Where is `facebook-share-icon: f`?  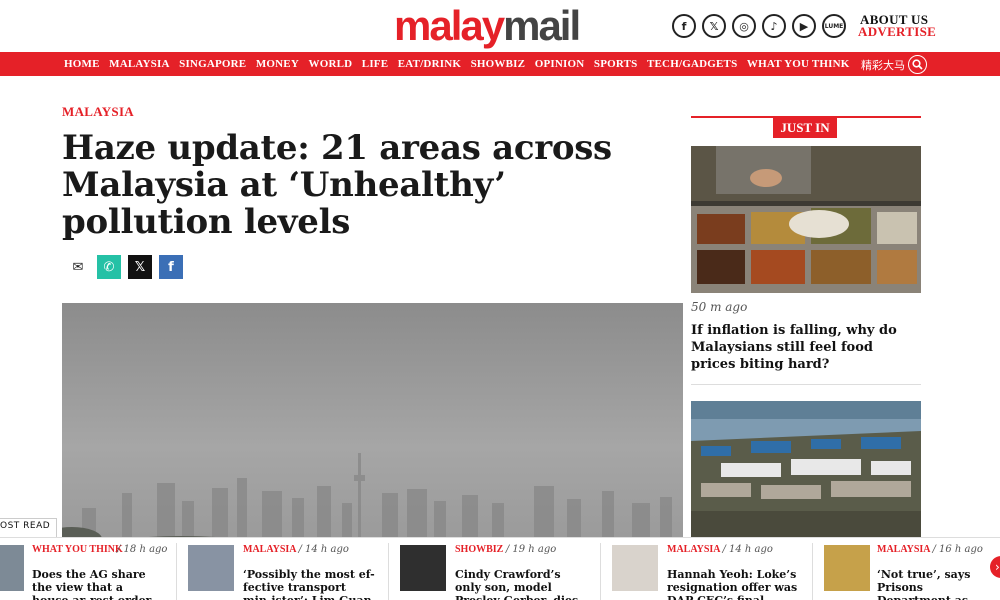 facebook-share-icon: f is located at coordinates (171, 267).